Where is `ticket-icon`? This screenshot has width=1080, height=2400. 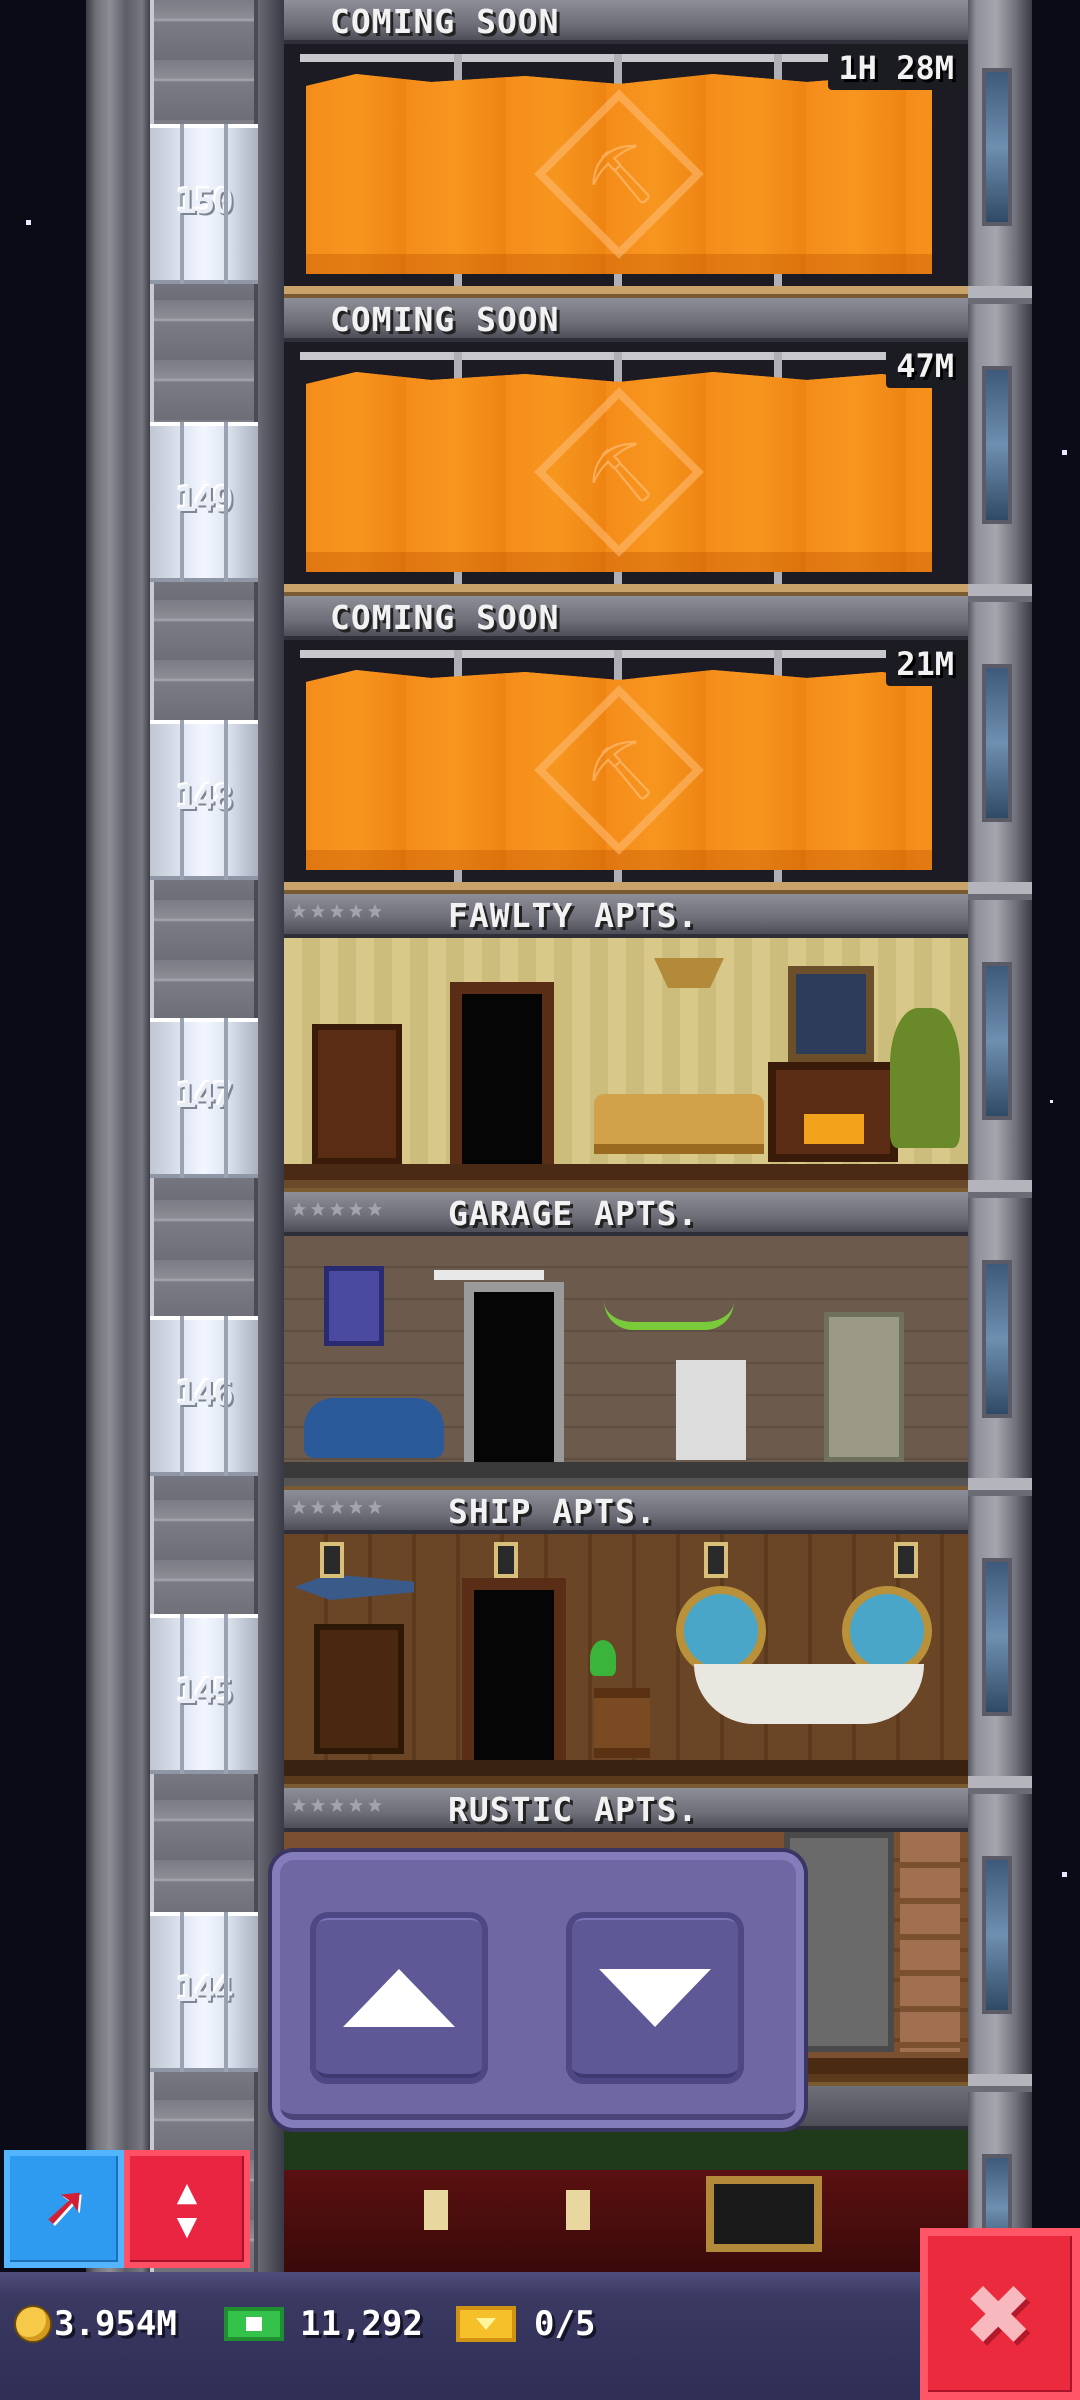 ticket-icon is located at coordinates (486, 2324).